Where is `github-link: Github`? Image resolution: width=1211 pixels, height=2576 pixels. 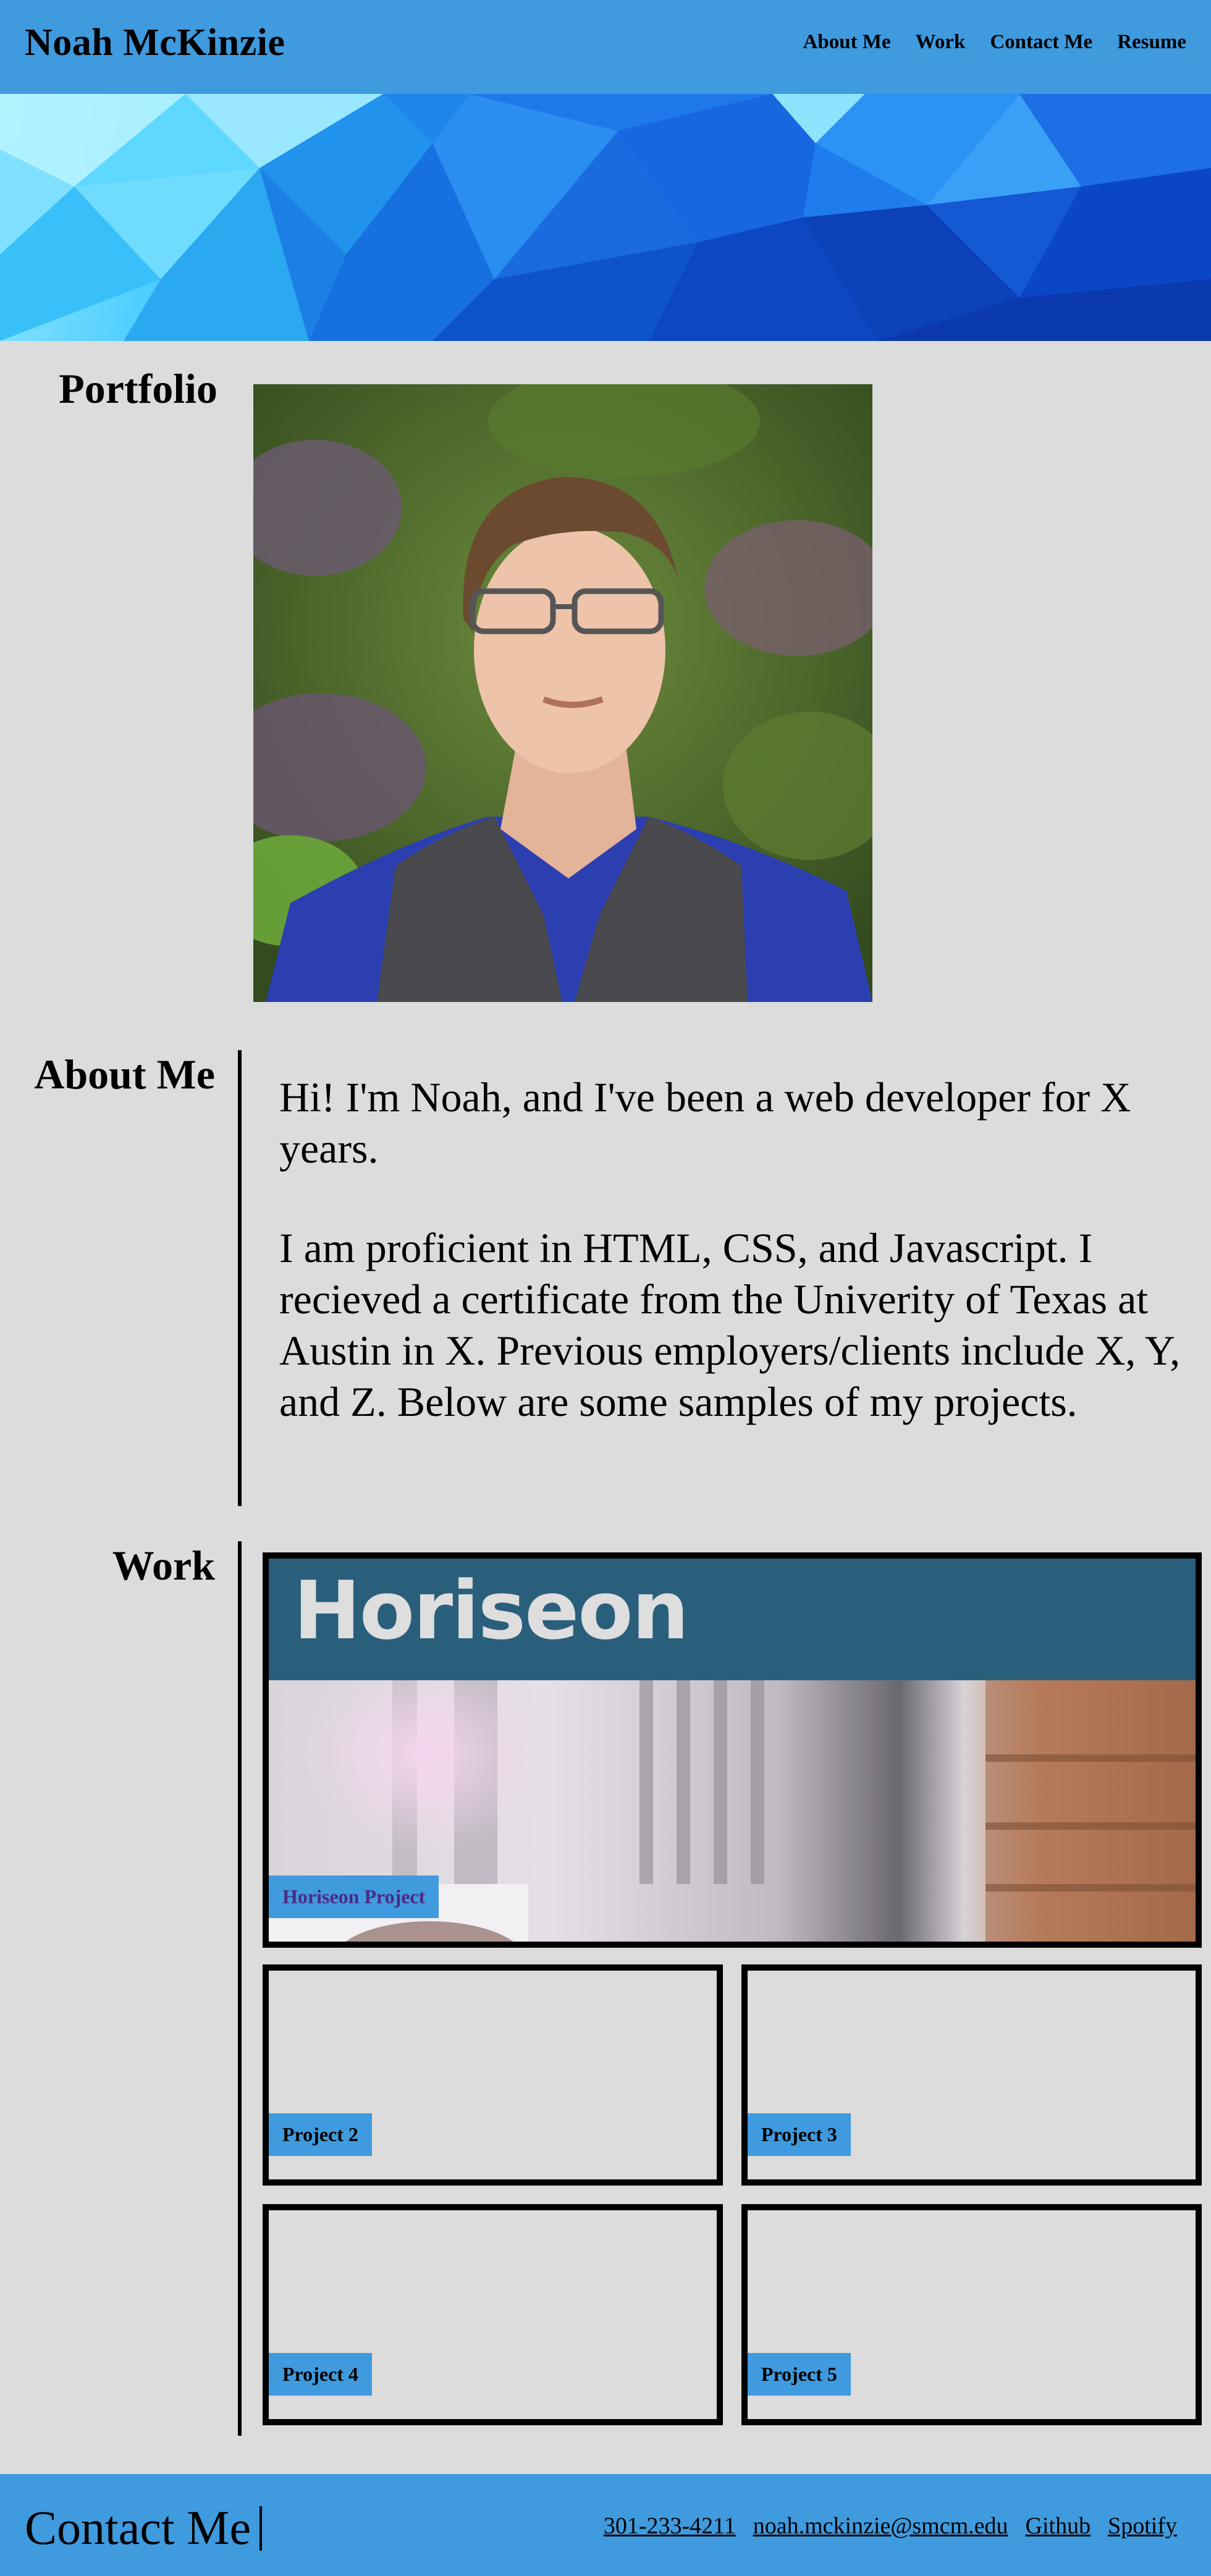 github-link: Github is located at coordinates (1059, 2526).